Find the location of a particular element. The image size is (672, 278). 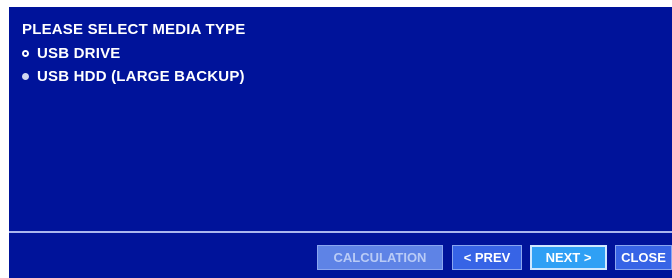

next-button: NEXT > is located at coordinates (568, 257).